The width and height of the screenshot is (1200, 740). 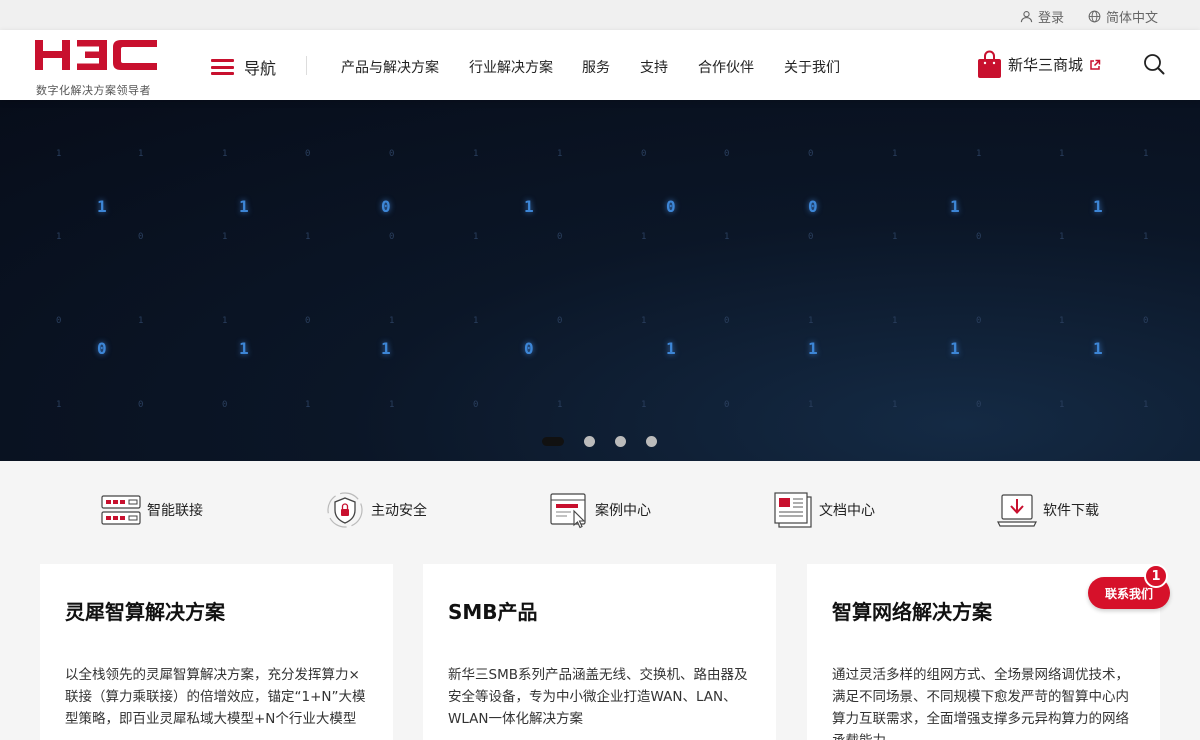 I want to click on quick-link-label: 软件下载, so click(x=1071, y=511).